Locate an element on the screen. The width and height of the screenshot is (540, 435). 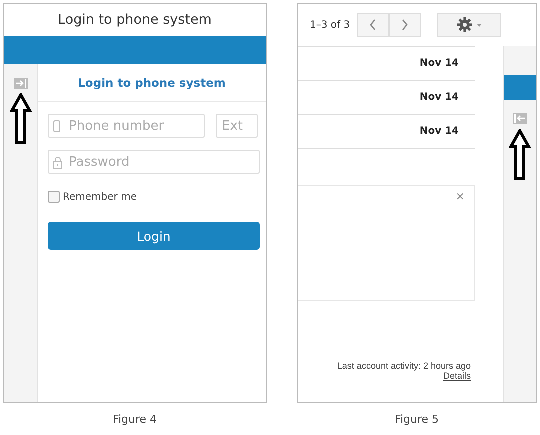
next-button is located at coordinates (405, 25).